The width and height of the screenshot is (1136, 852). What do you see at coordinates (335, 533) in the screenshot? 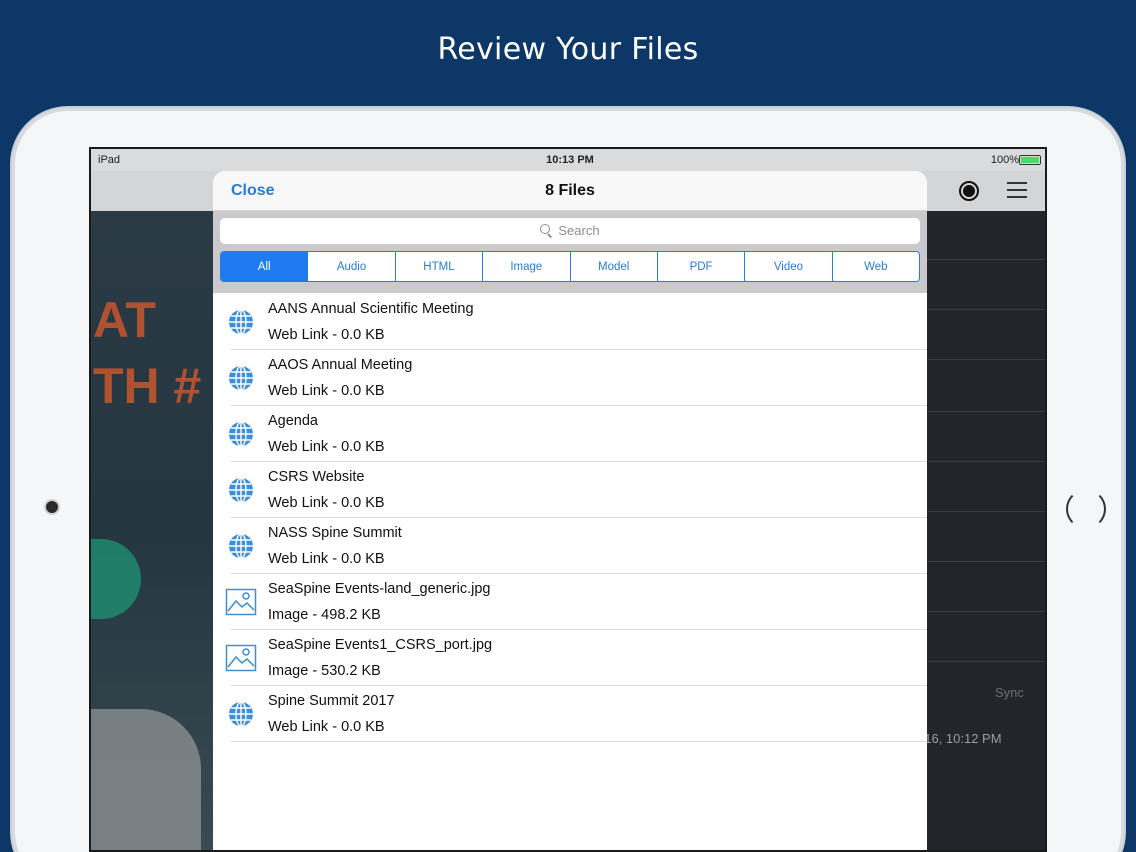
I see `file-name: NASS Spine Summit` at bounding box center [335, 533].